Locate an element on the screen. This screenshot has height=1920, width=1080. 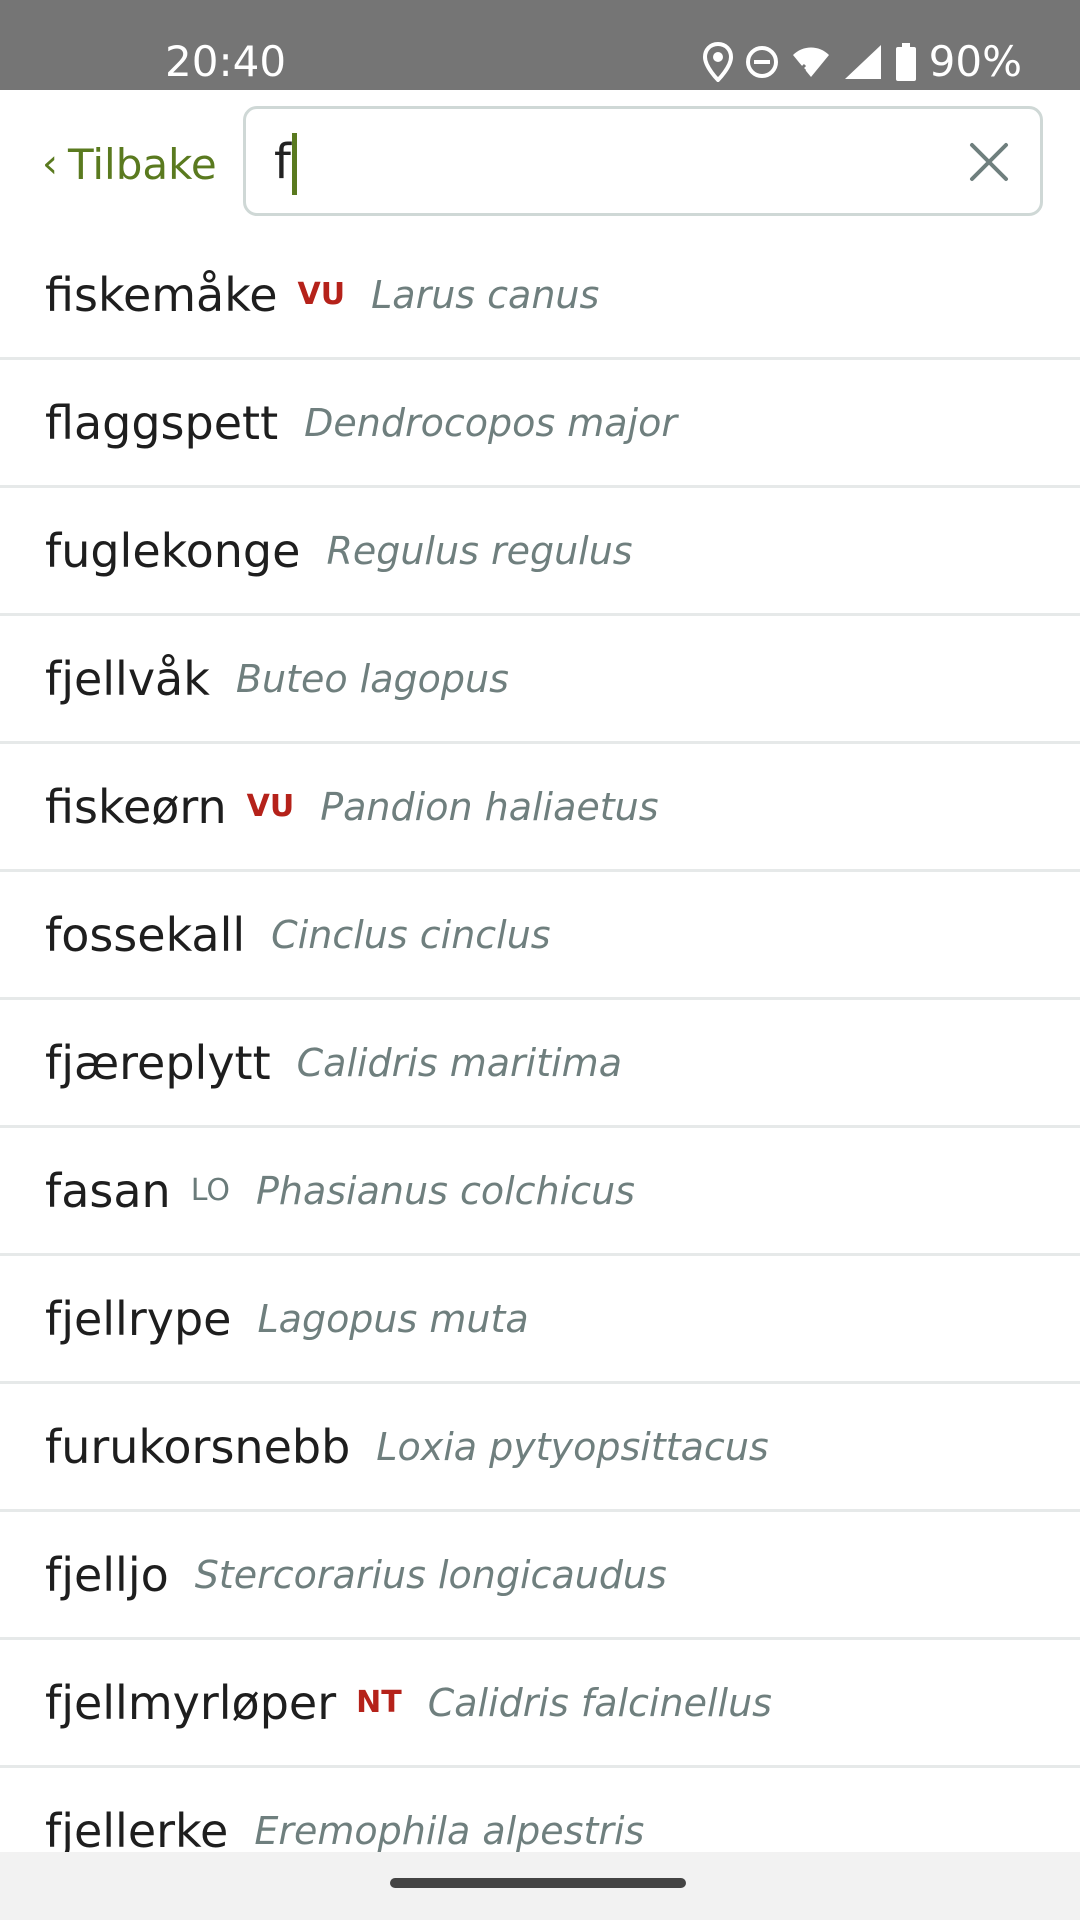
latin-name: Eremophila alpestris is located at coordinates (449, 1830).